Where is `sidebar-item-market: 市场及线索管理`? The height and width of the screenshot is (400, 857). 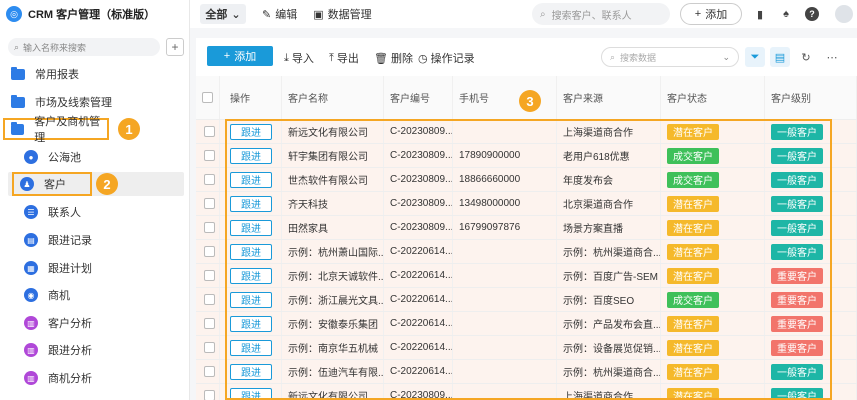
sidebar-item-market: 市场及线索管理 is located at coordinates (95, 102).